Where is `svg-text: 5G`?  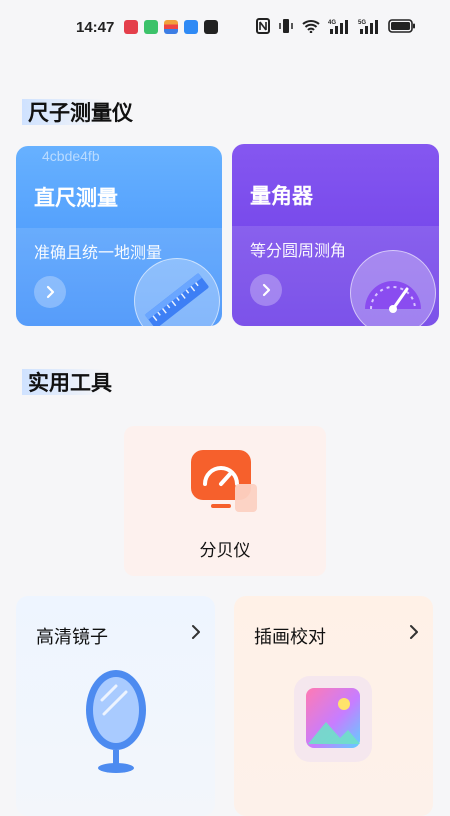 svg-text: 5G is located at coordinates (362, 23).